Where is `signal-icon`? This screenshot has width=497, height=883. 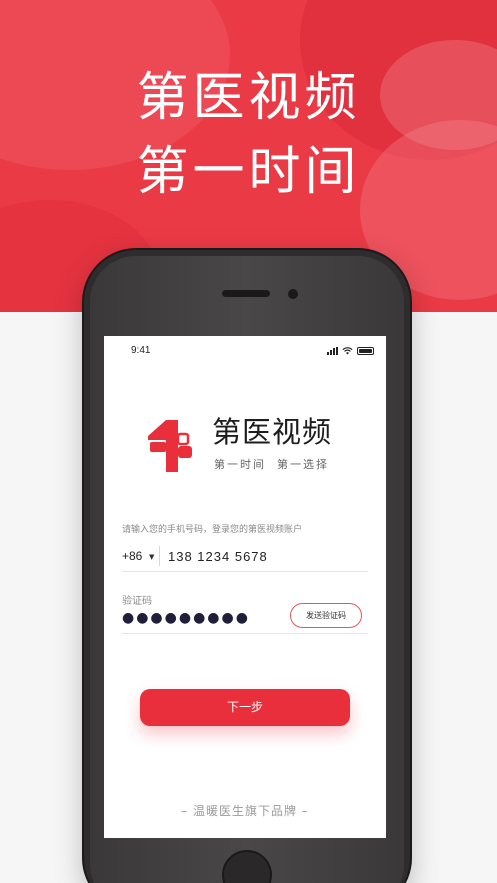
signal-icon is located at coordinates (332, 351).